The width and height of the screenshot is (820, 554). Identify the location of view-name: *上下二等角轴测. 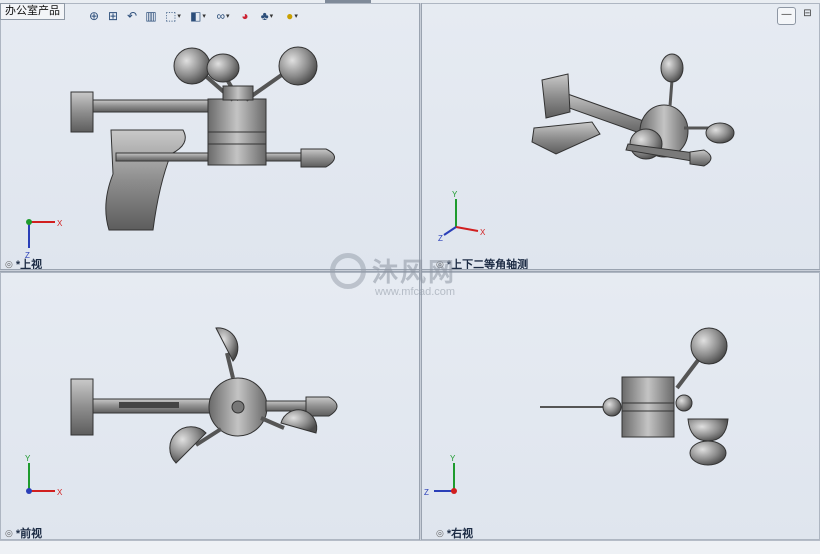
(487, 264).